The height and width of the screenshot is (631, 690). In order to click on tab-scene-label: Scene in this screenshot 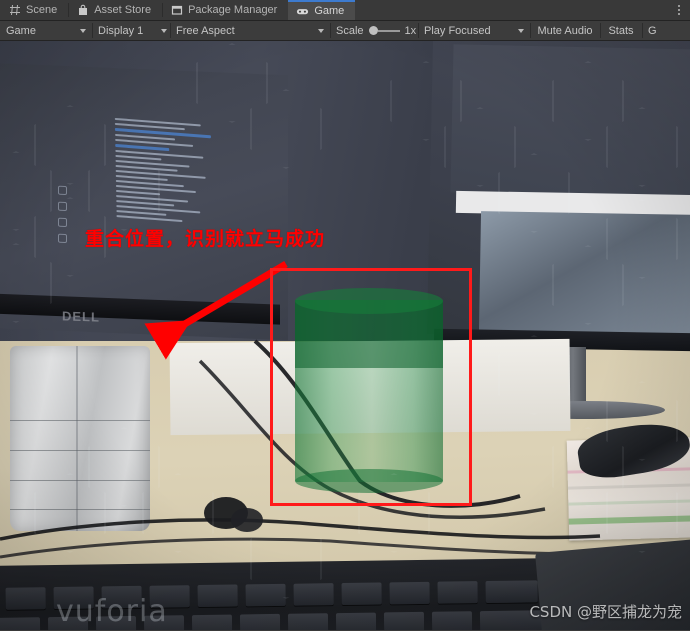, I will do `click(42, 10)`.